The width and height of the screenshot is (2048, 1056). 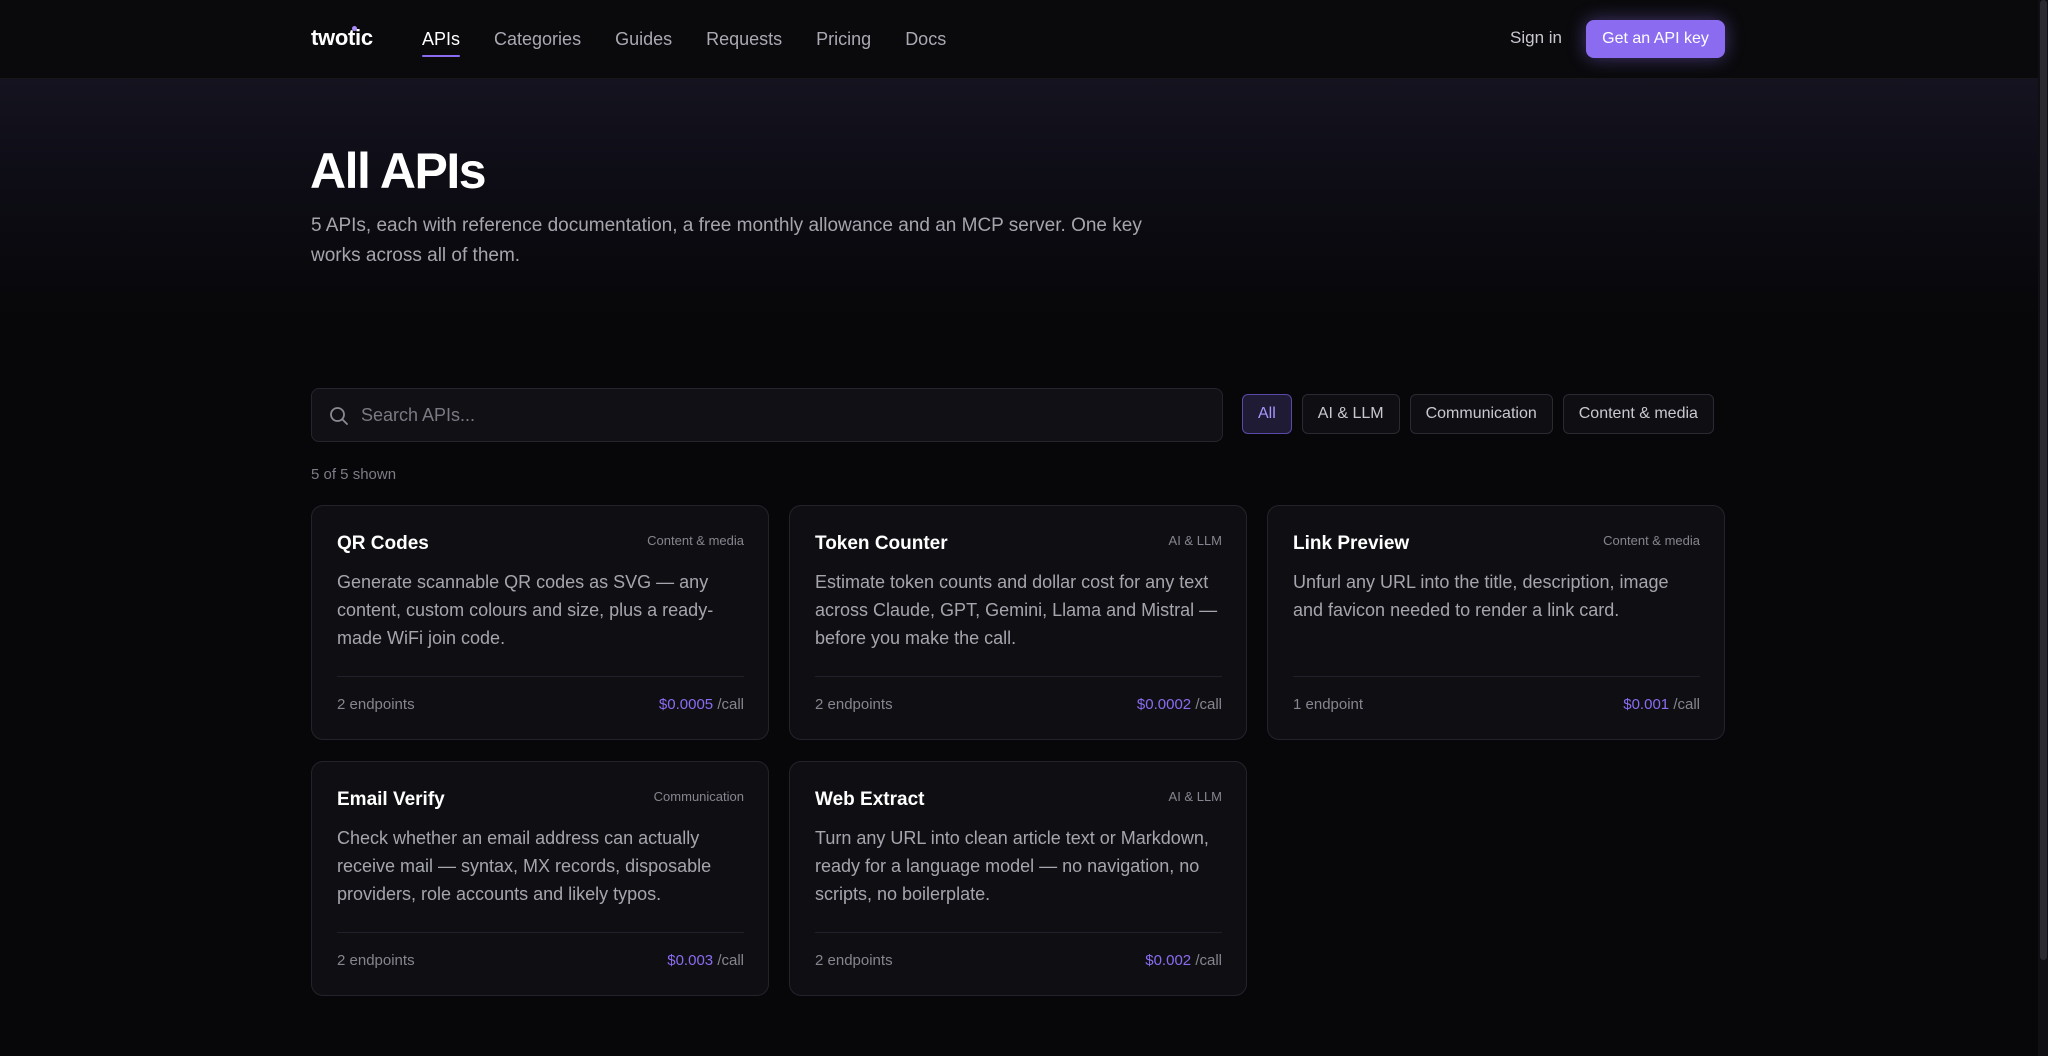 I want to click on card-price: $0.0002 /call, so click(x=1179, y=704).